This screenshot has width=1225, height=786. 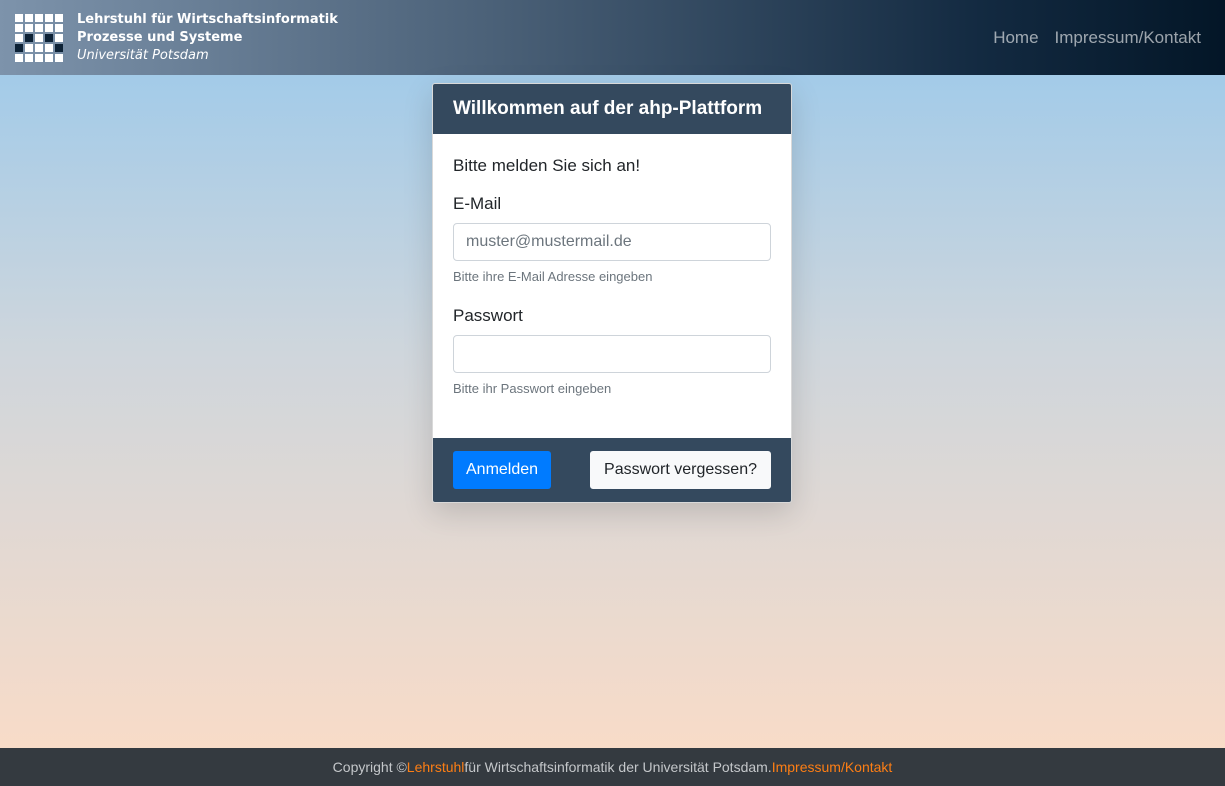 What do you see at coordinates (612, 354) in the screenshot?
I see `password-field` at bounding box center [612, 354].